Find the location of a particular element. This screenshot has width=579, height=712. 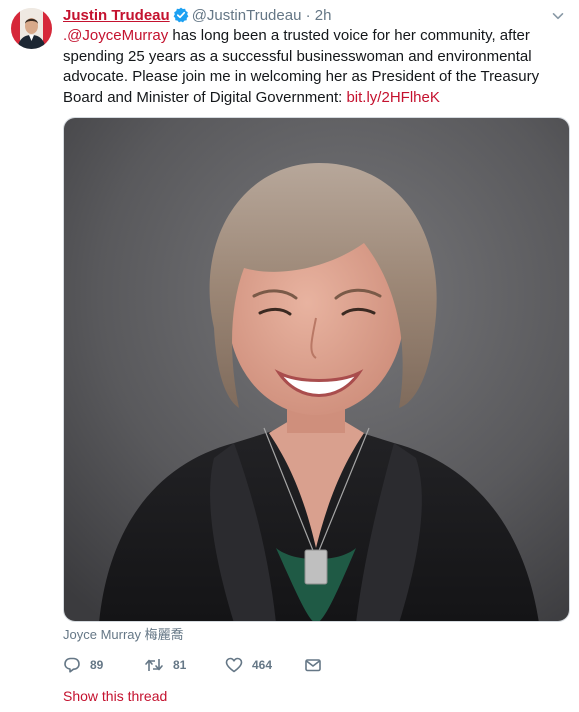

envelope-icon is located at coordinates (313, 665).